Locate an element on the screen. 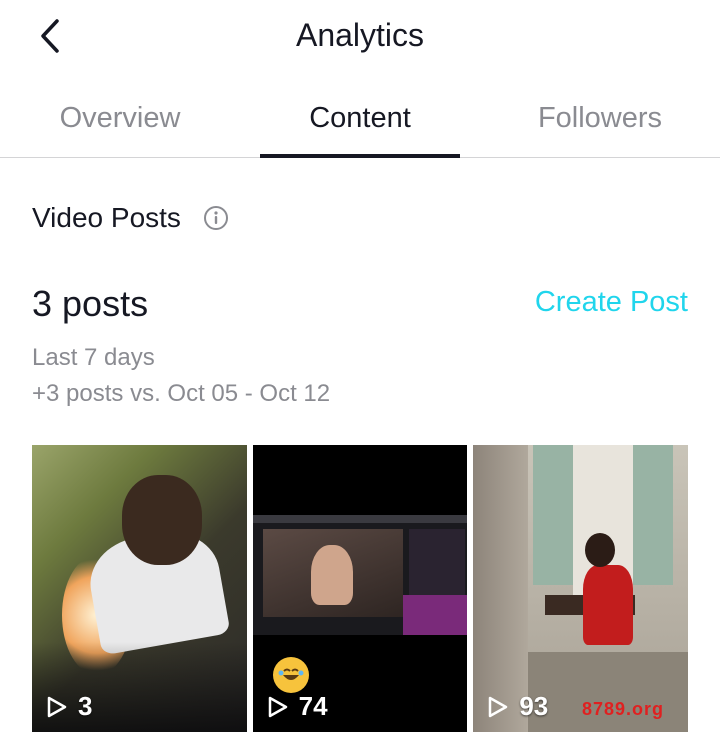 The image size is (720, 749). tab-followers: Followers is located at coordinates (600, 118).